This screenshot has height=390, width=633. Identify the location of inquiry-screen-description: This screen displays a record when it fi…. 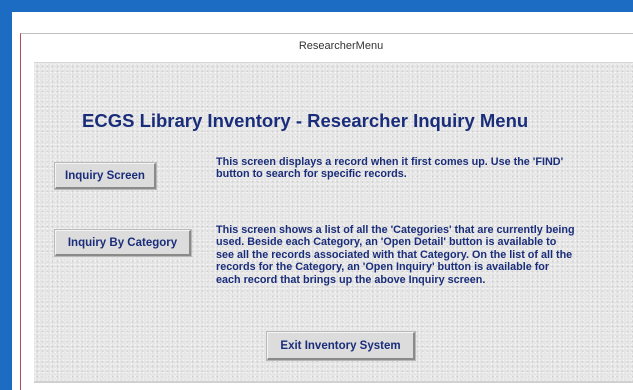
(390, 168).